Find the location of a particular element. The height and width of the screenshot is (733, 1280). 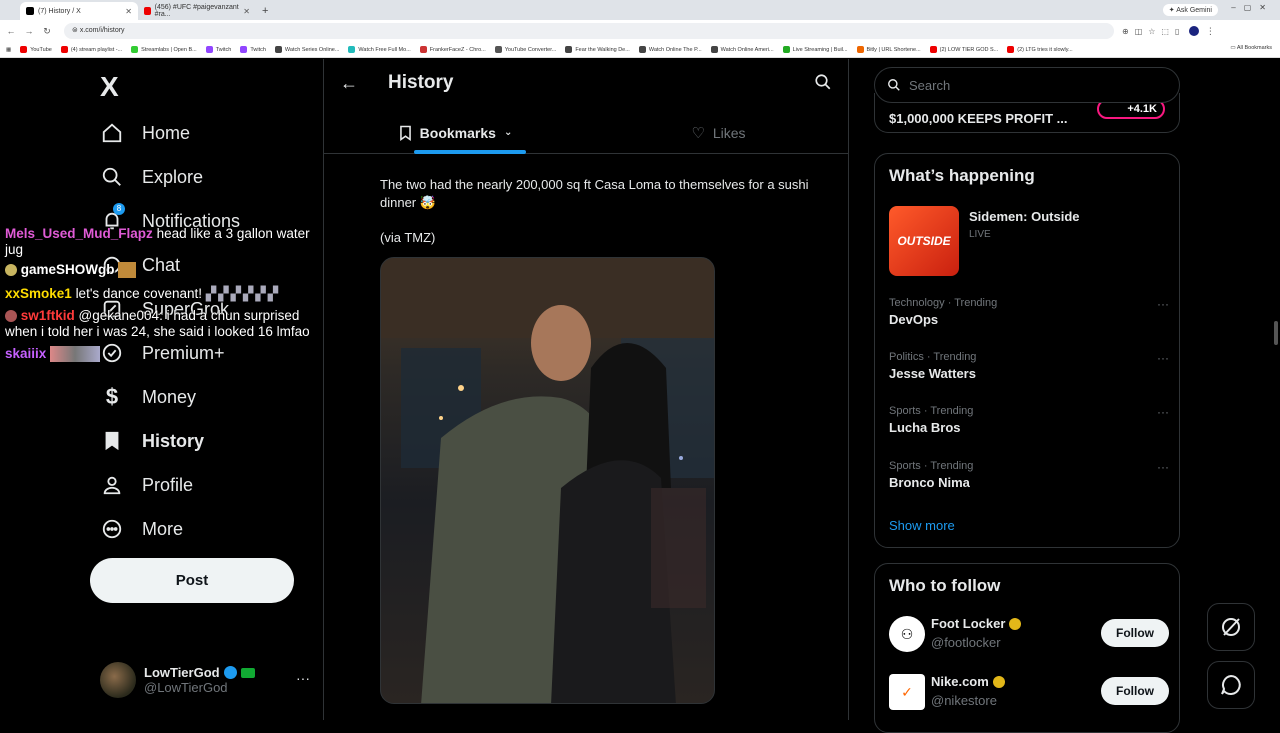

tab-bookmarks: Bookmarks ⌄ is located at coordinates (455, 132).